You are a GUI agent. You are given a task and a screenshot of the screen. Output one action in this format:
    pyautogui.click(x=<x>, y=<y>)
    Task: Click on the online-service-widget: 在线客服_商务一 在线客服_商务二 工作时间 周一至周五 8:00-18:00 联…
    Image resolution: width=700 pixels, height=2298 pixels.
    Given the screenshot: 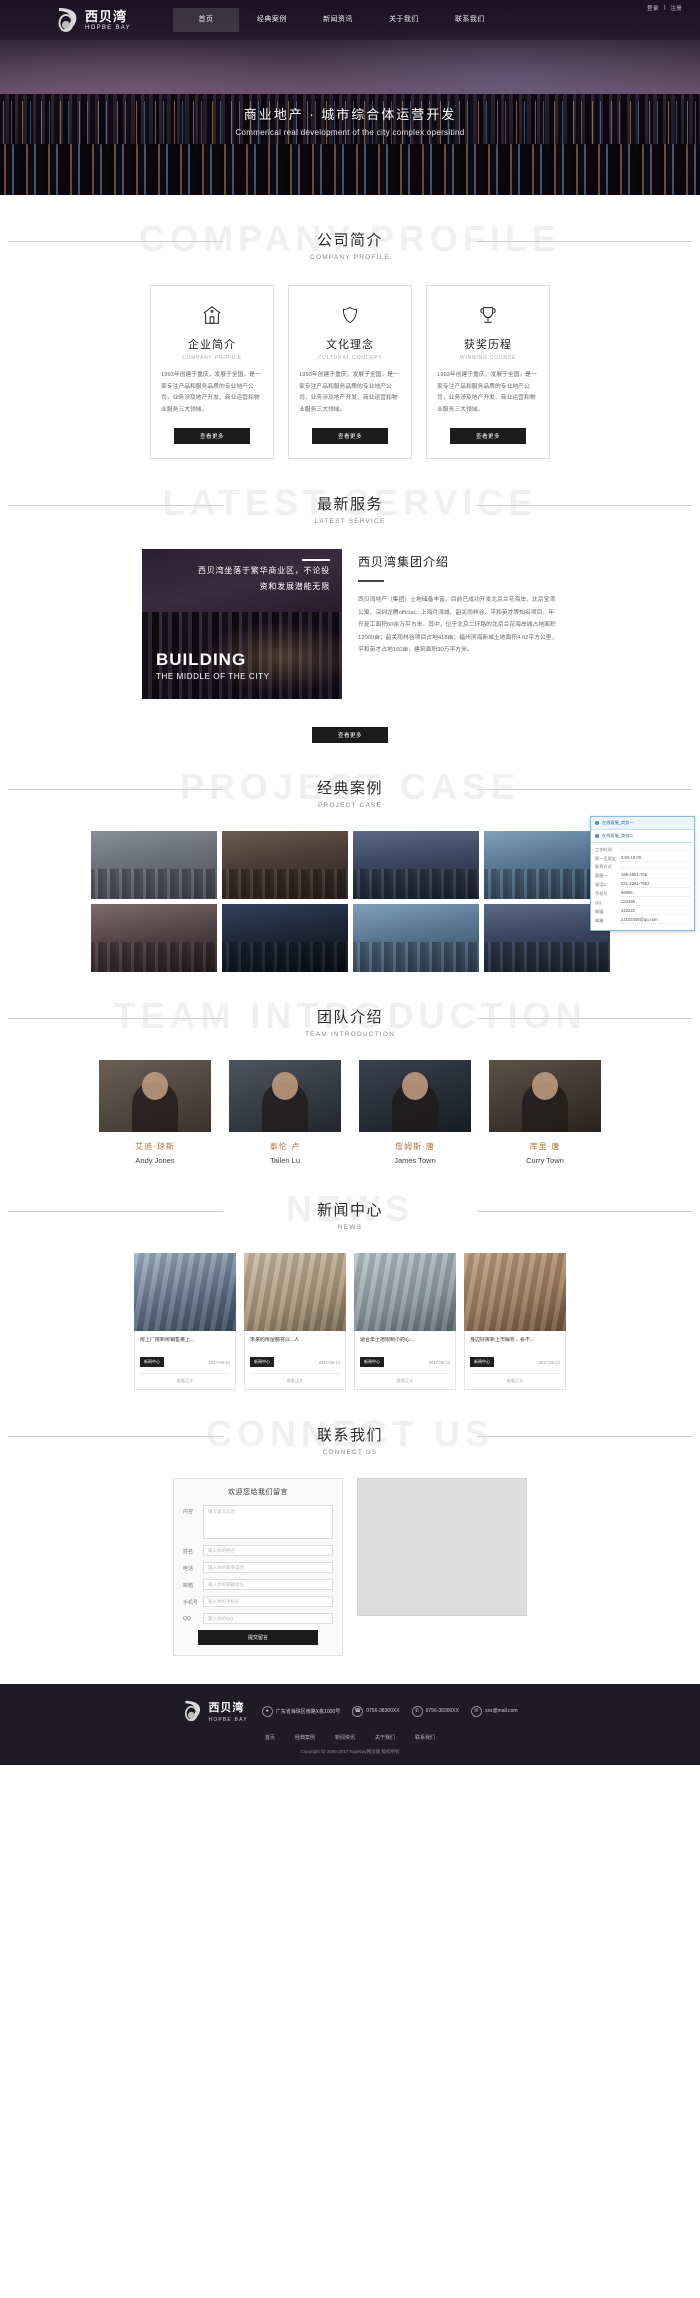 What is the action you would take?
    pyautogui.click(x=642, y=874)
    